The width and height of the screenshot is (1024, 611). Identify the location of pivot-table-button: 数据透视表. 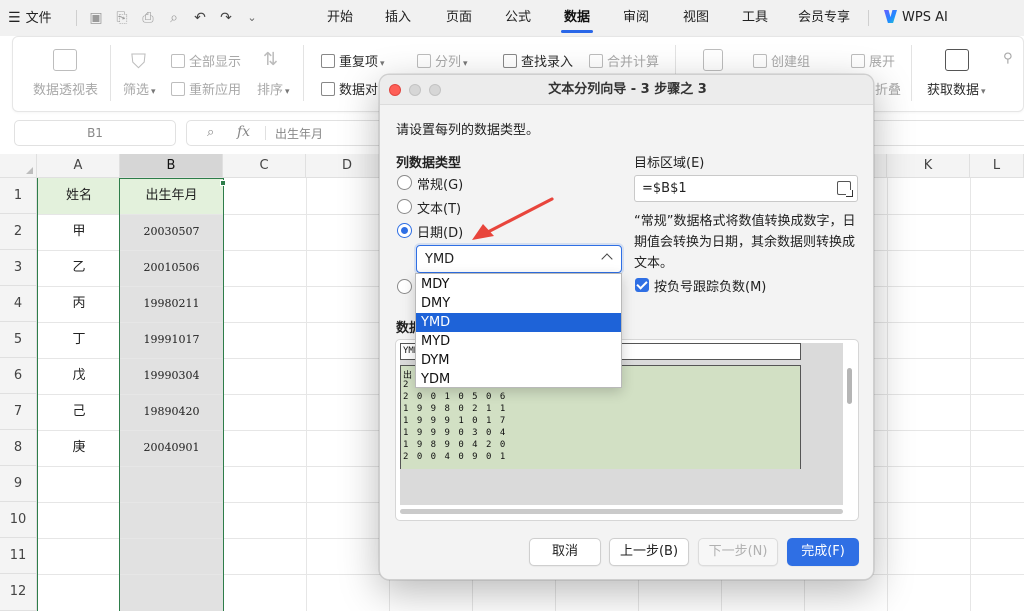
(65, 88).